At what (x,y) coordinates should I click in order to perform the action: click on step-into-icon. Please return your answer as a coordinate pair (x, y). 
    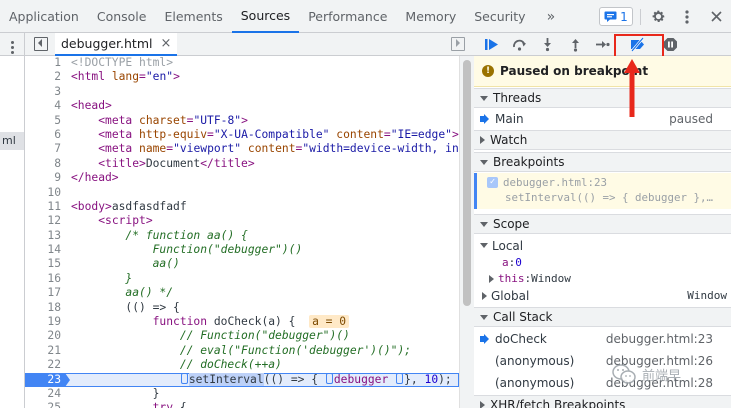
    Looking at the image, I should click on (547, 44).